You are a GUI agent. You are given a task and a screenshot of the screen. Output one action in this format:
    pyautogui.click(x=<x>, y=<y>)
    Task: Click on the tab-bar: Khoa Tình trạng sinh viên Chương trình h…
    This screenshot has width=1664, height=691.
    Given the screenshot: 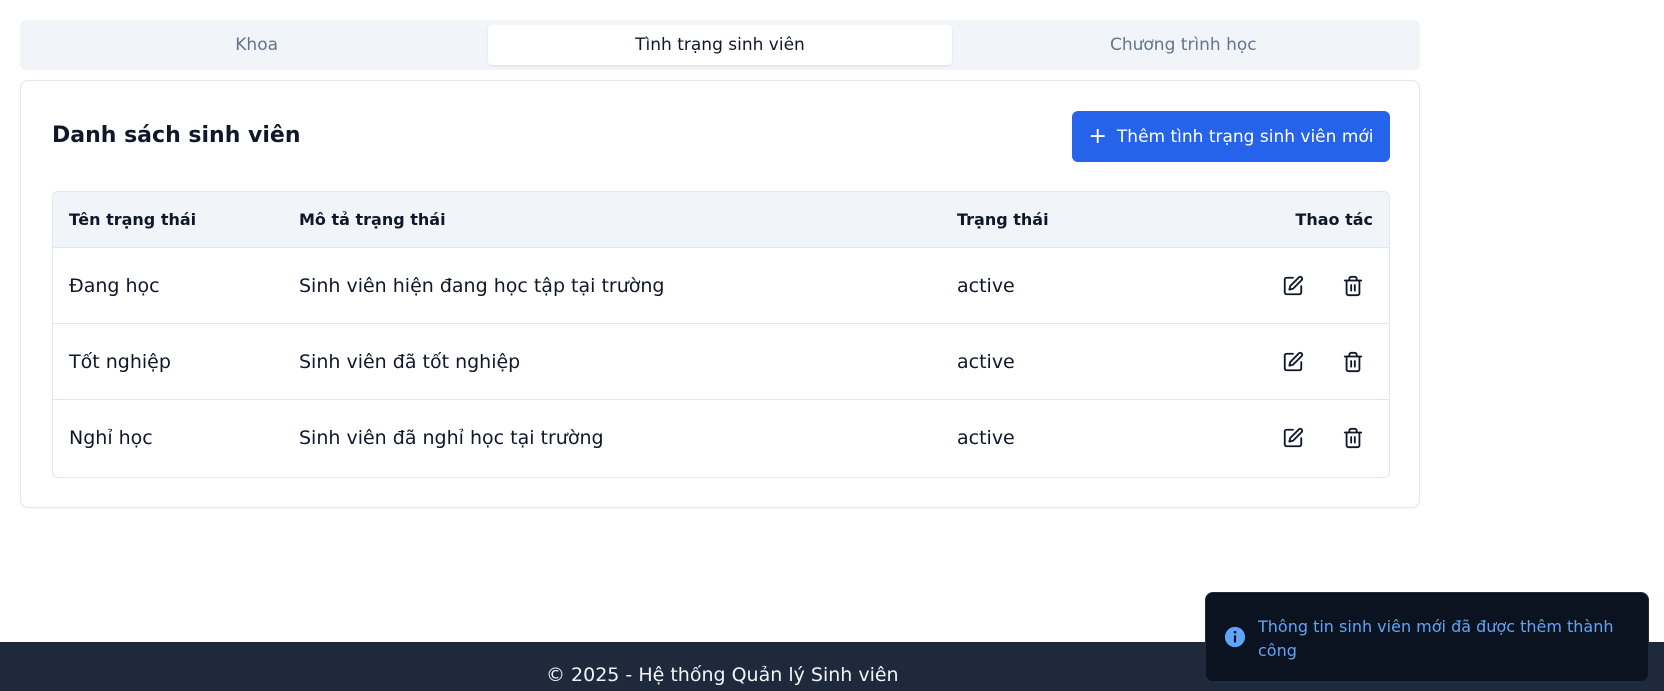 What is the action you would take?
    pyautogui.click(x=720, y=45)
    